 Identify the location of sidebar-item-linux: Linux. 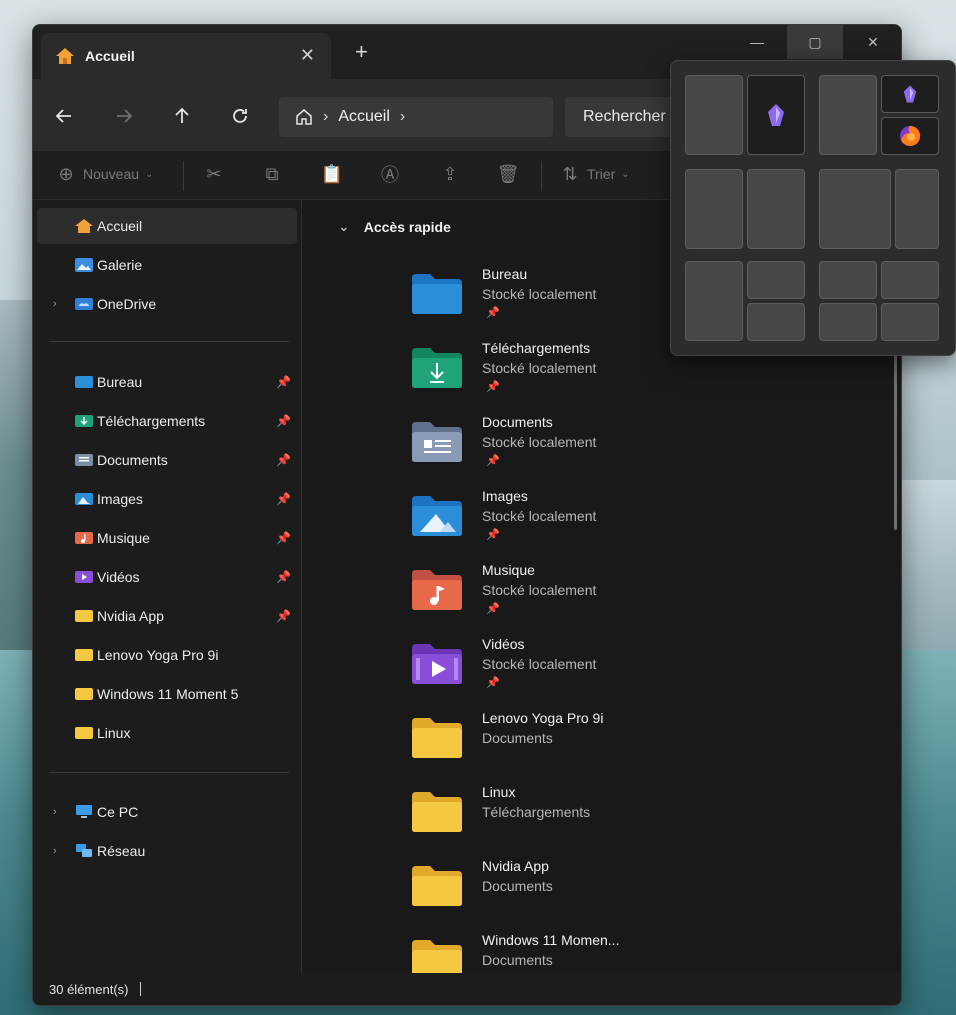
(167, 733).